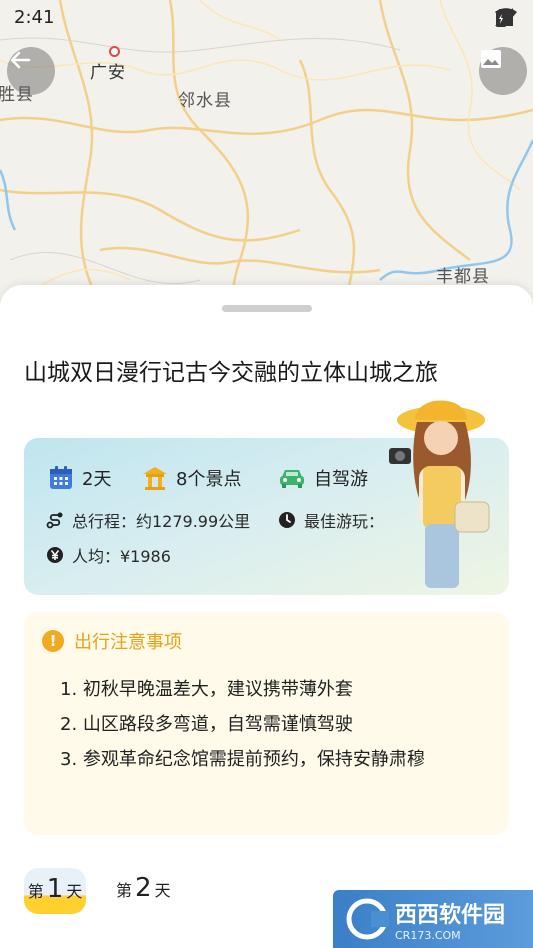  What do you see at coordinates (205, 101) in the screenshot?
I see `map-label-linshui: 邻水县` at bounding box center [205, 101].